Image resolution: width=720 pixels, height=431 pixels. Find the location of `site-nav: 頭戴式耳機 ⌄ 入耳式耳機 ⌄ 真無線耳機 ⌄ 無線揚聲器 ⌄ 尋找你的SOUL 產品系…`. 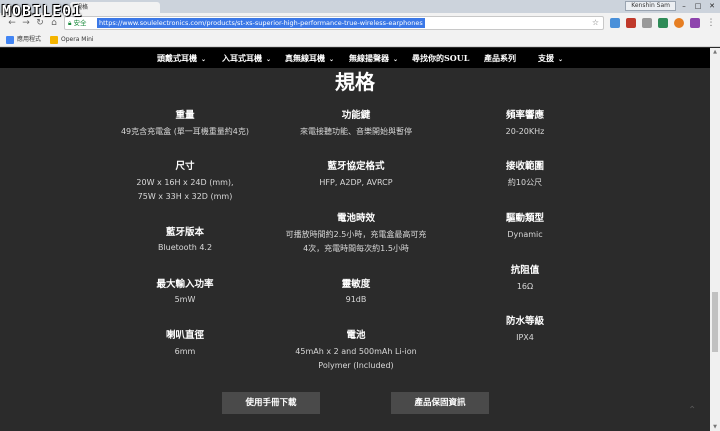

site-nav: 頭戴式耳機 ⌄ 入耳式耳機 ⌄ 真無線耳機 ⌄ 無線揚聲器 ⌄ 尋找你的SOUL 產品系… is located at coordinates (355, 58).